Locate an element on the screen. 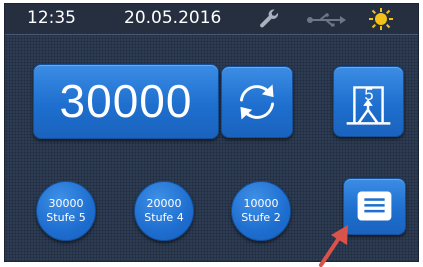  preset-button-3: 10000 Stufe 2 is located at coordinates (261, 211).